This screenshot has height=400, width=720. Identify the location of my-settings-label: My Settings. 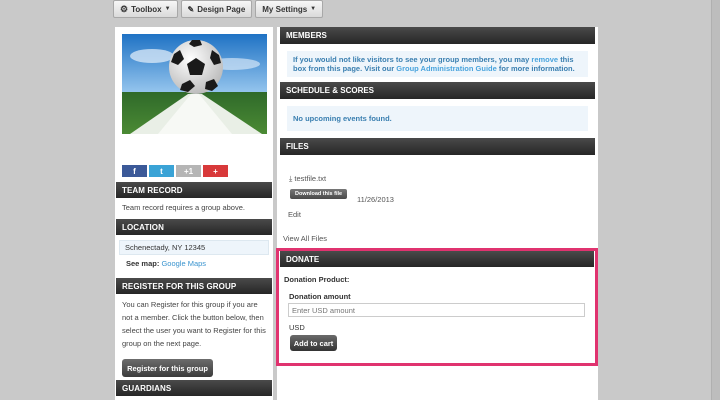
(285, 9).